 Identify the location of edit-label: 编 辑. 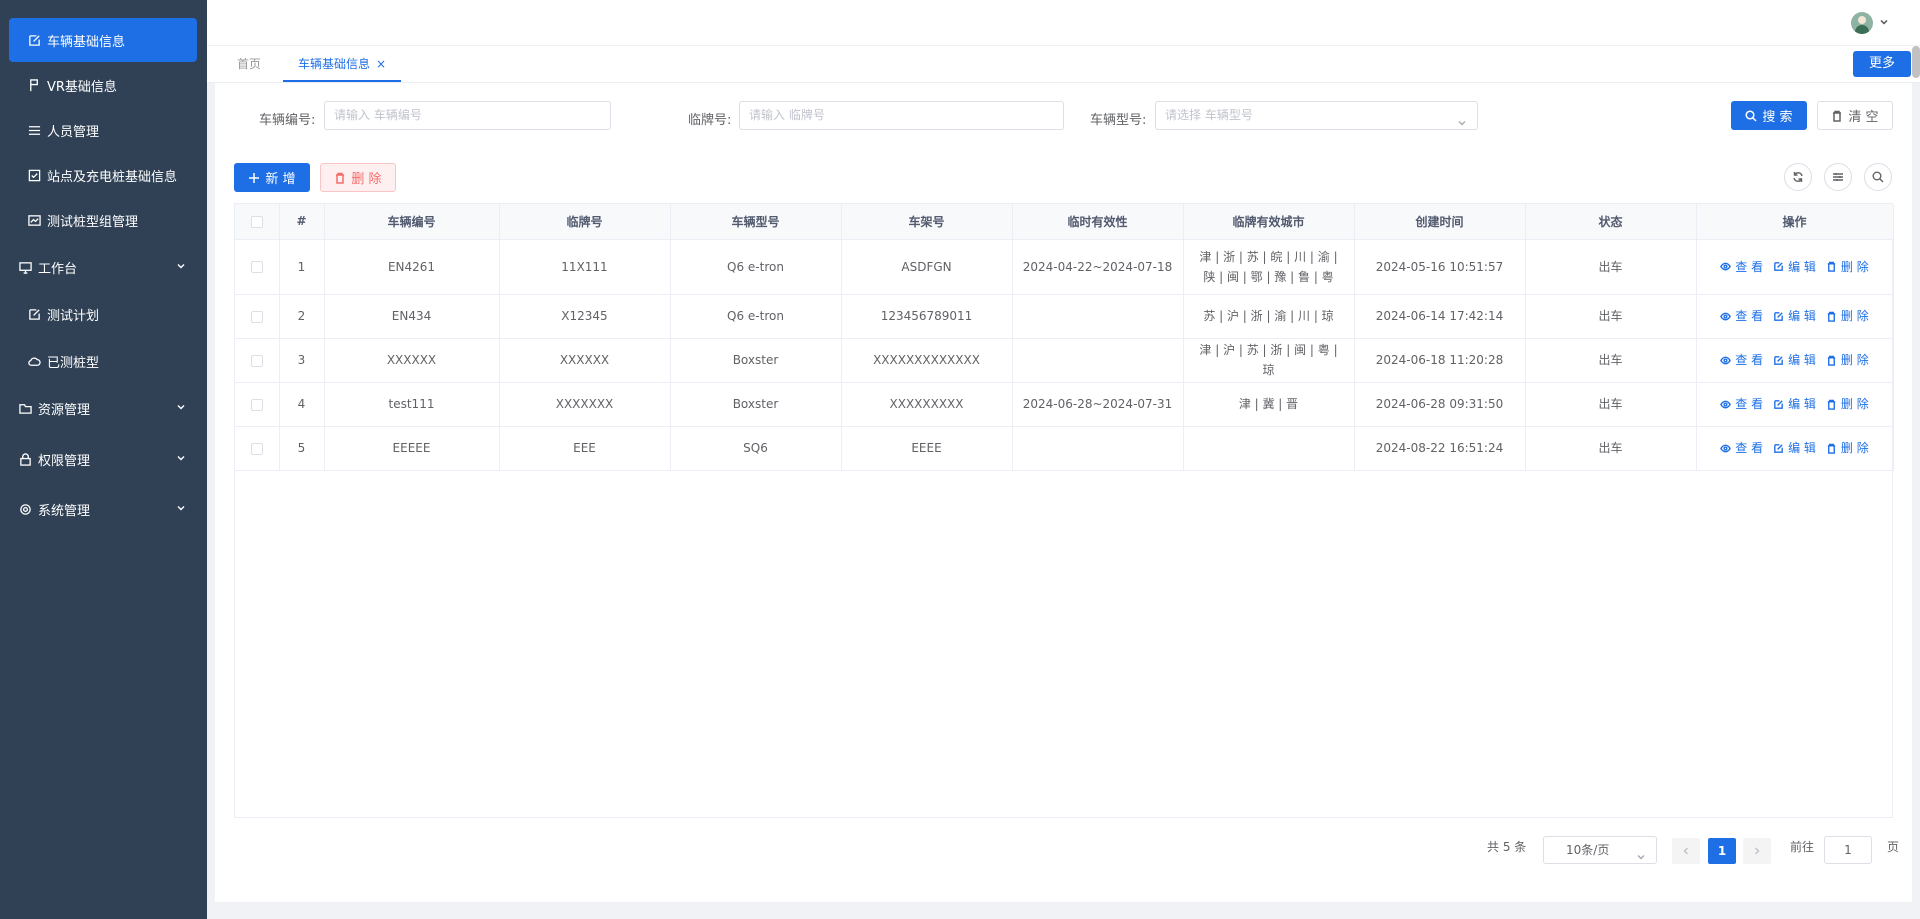
(1802, 316).